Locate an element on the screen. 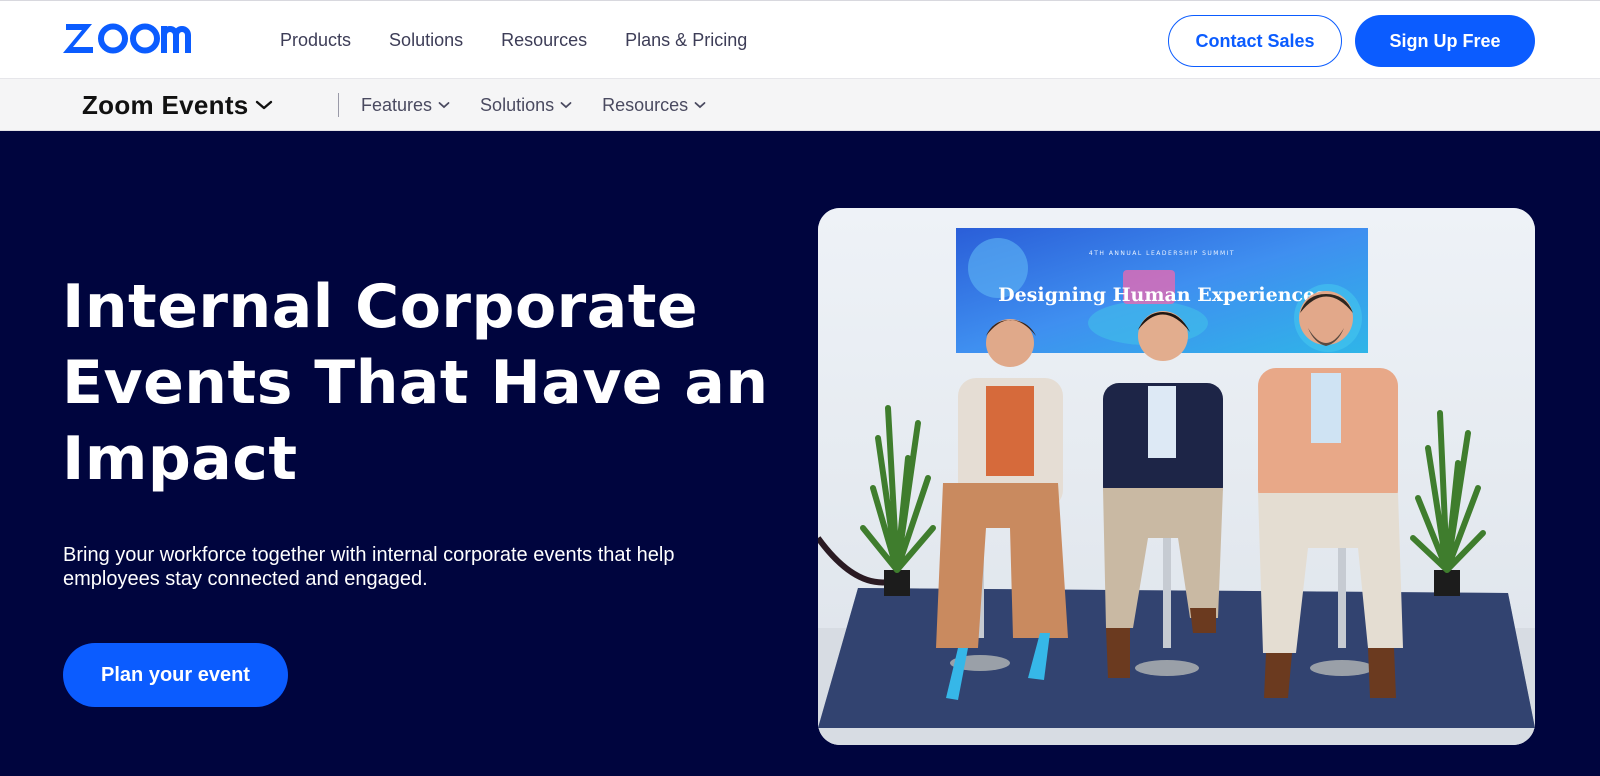  nav-resources: Resources is located at coordinates (544, 40).